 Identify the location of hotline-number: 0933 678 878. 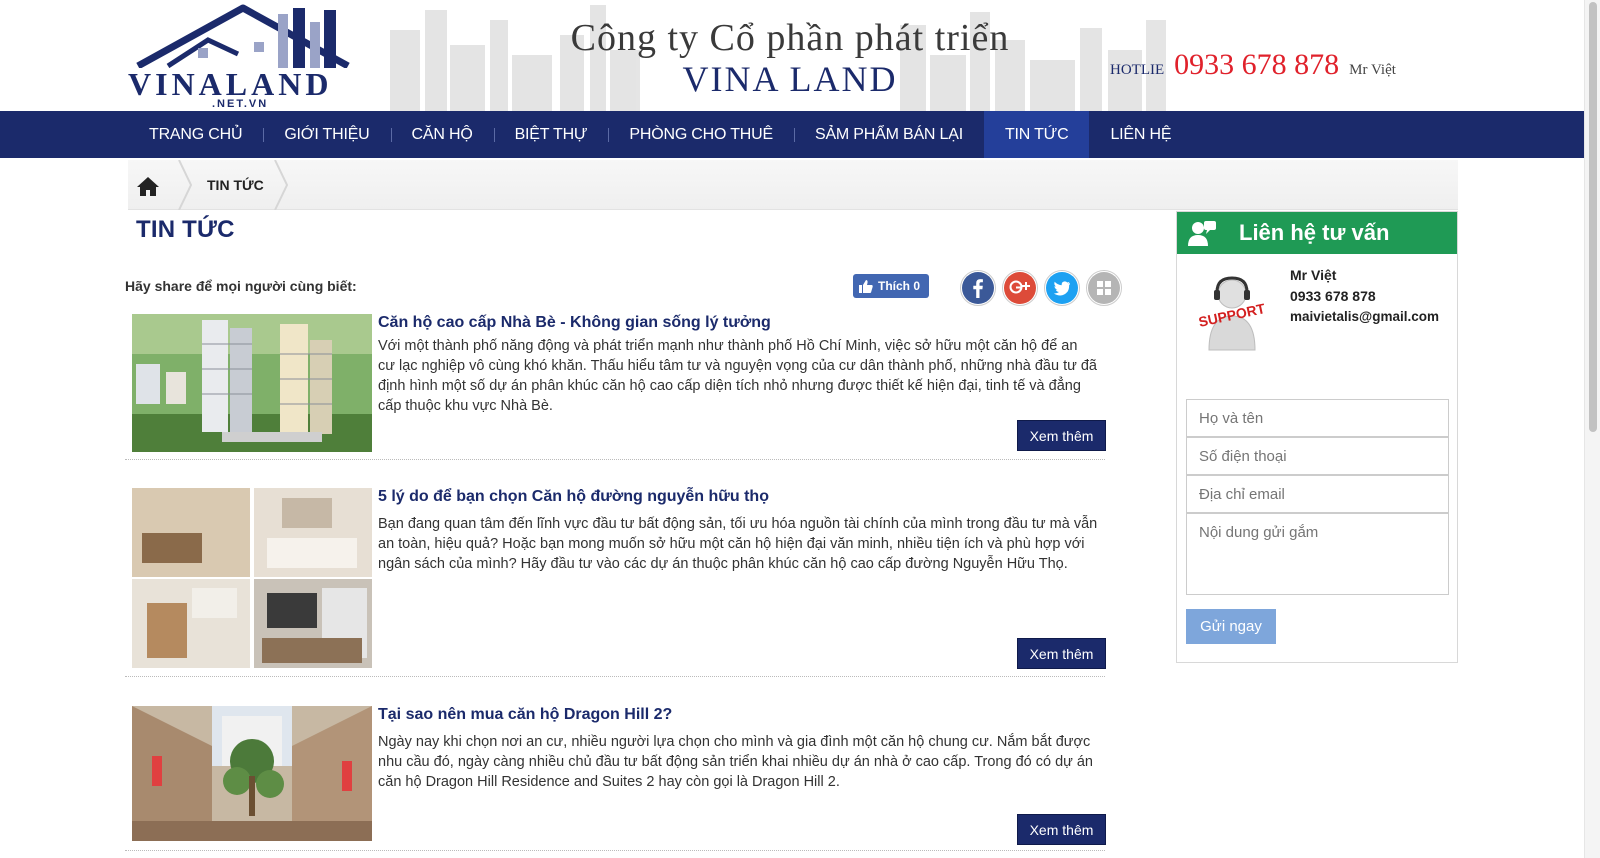
(1256, 64).